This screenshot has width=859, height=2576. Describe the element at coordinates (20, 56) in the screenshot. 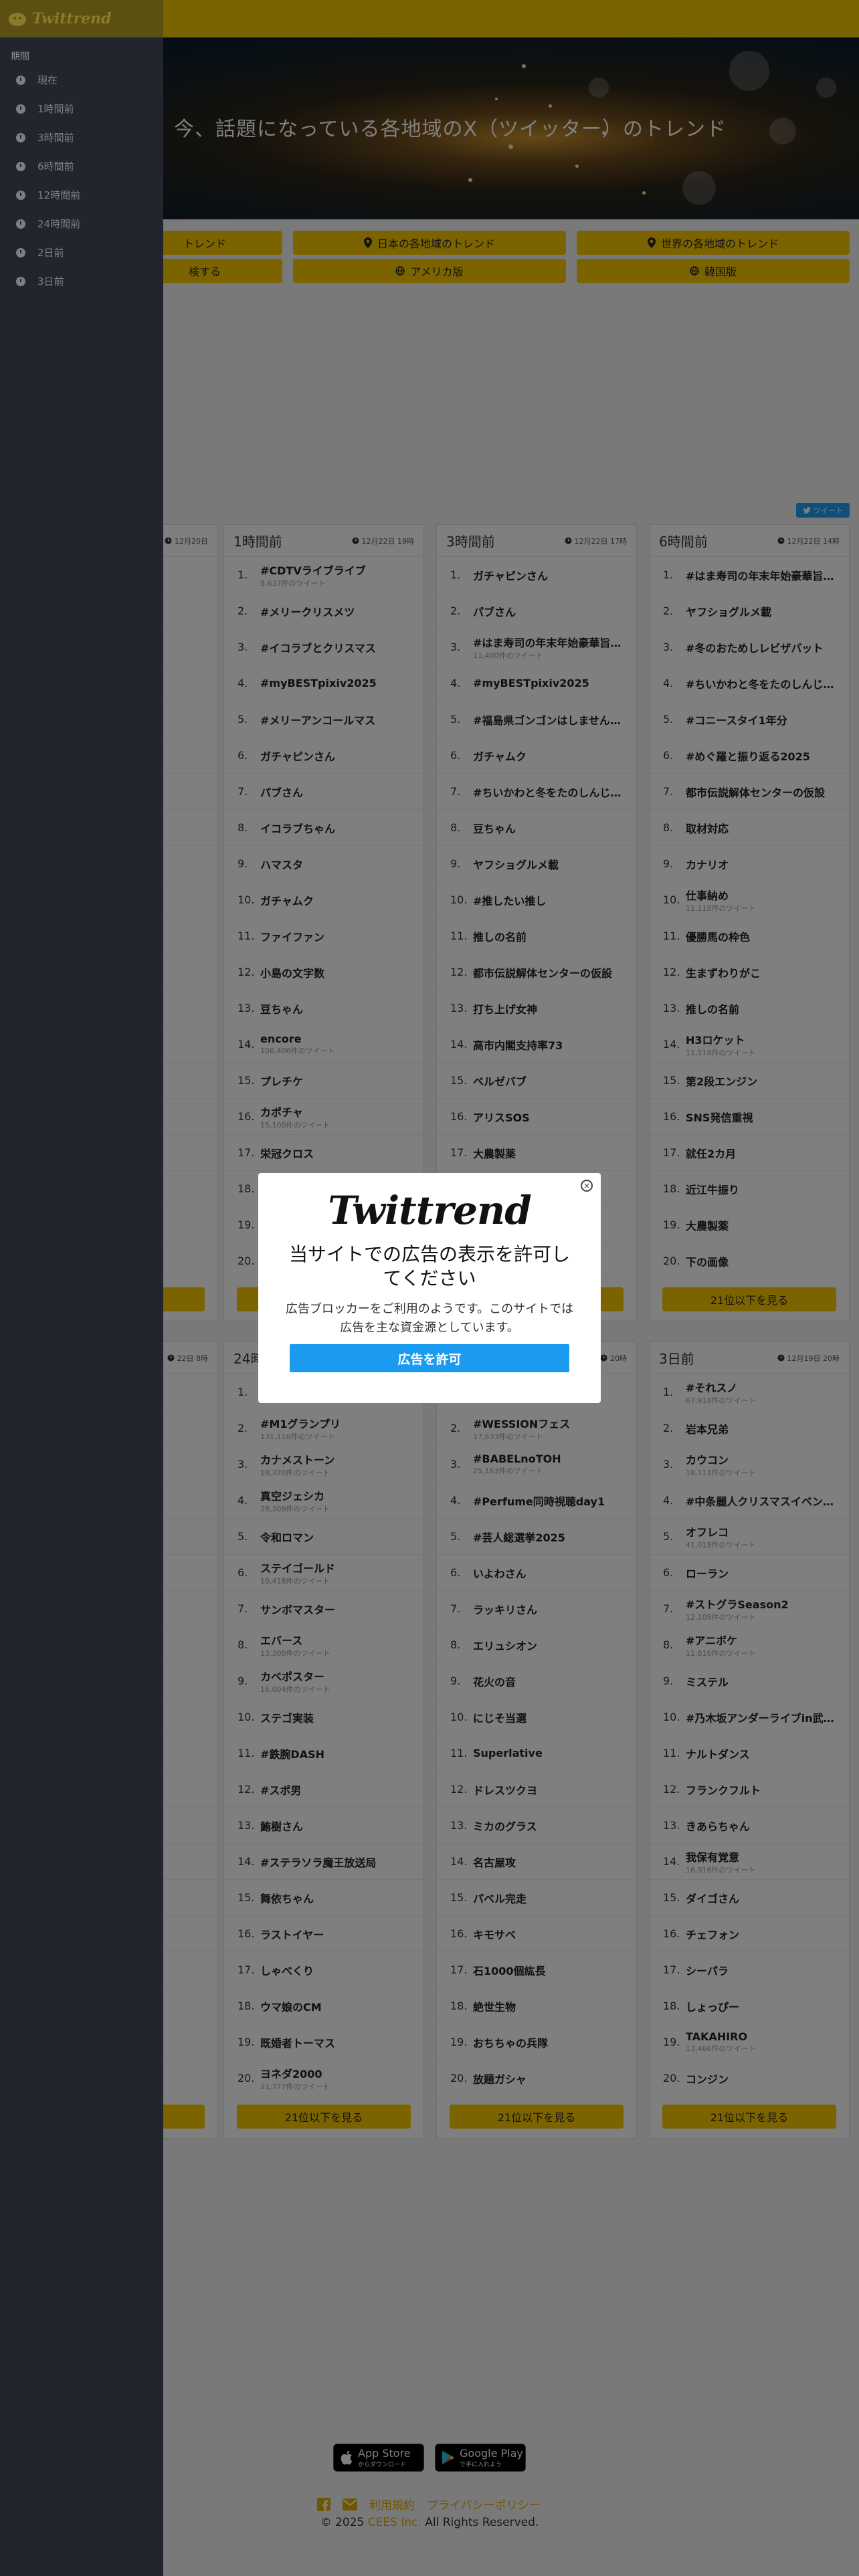

I see `sidebar-section-label: 期間` at that location.